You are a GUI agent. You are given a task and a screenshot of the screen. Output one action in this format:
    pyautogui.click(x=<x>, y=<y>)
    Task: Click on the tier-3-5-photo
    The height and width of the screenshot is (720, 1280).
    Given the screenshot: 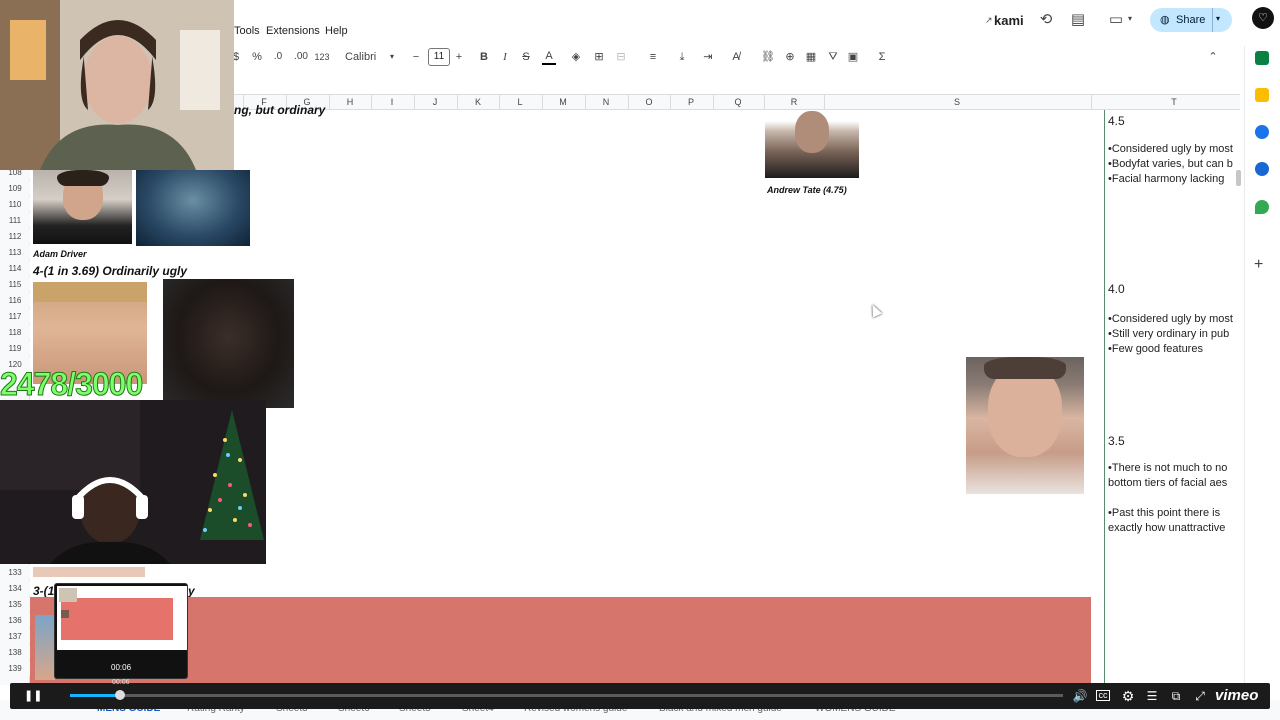 What is the action you would take?
    pyautogui.click(x=1025, y=425)
    